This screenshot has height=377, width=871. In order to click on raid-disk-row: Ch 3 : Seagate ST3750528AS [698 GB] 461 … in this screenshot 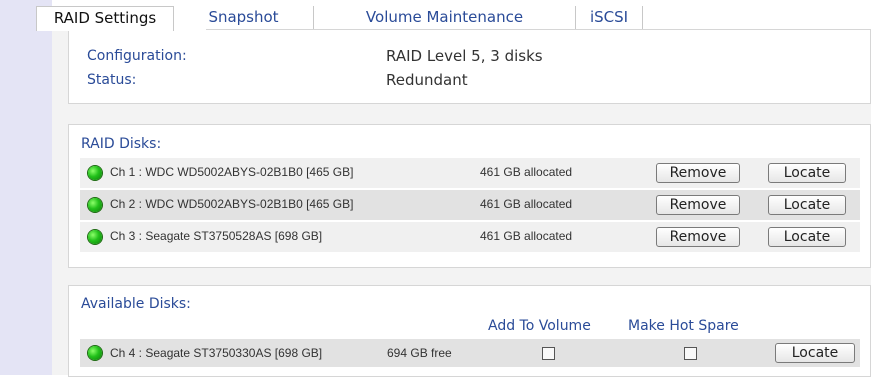, I will do `click(470, 237)`.